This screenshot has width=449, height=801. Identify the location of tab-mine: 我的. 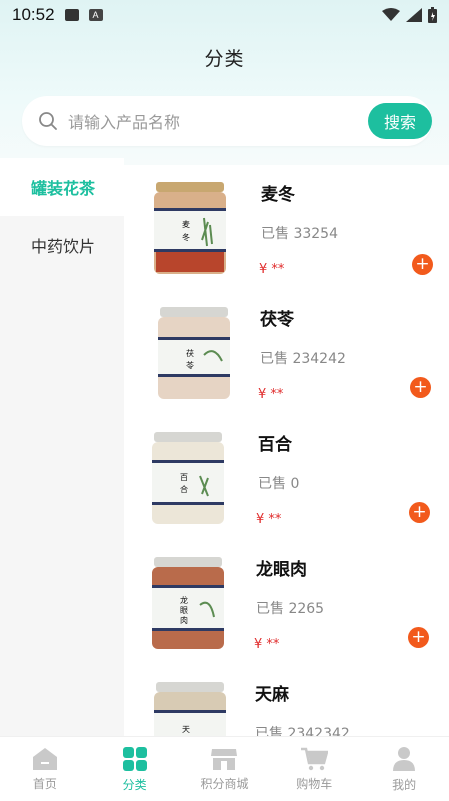
(404, 769).